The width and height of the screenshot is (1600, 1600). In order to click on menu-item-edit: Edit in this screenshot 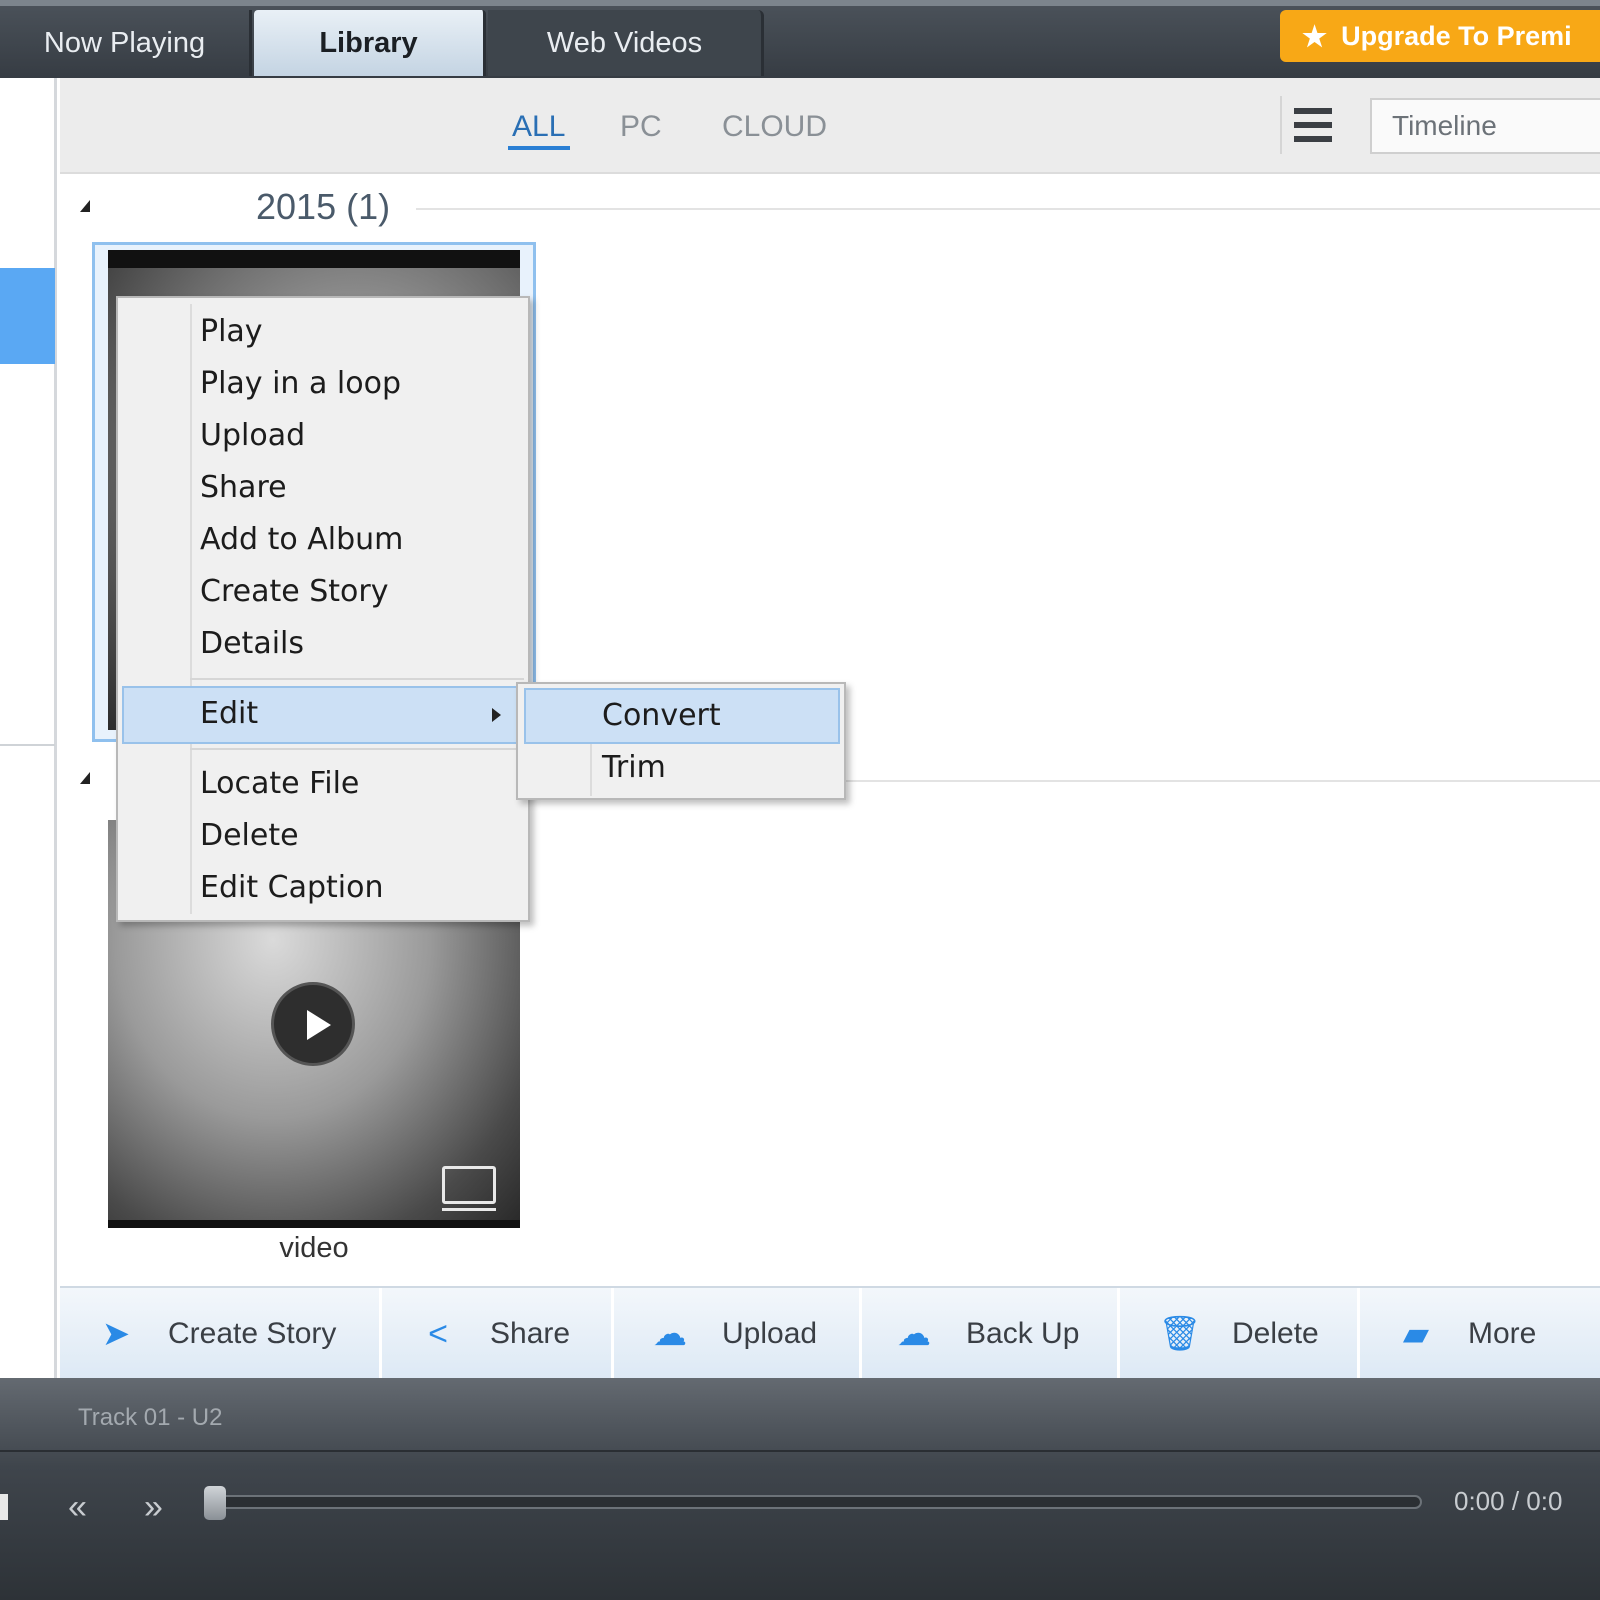, I will do `click(229, 713)`.